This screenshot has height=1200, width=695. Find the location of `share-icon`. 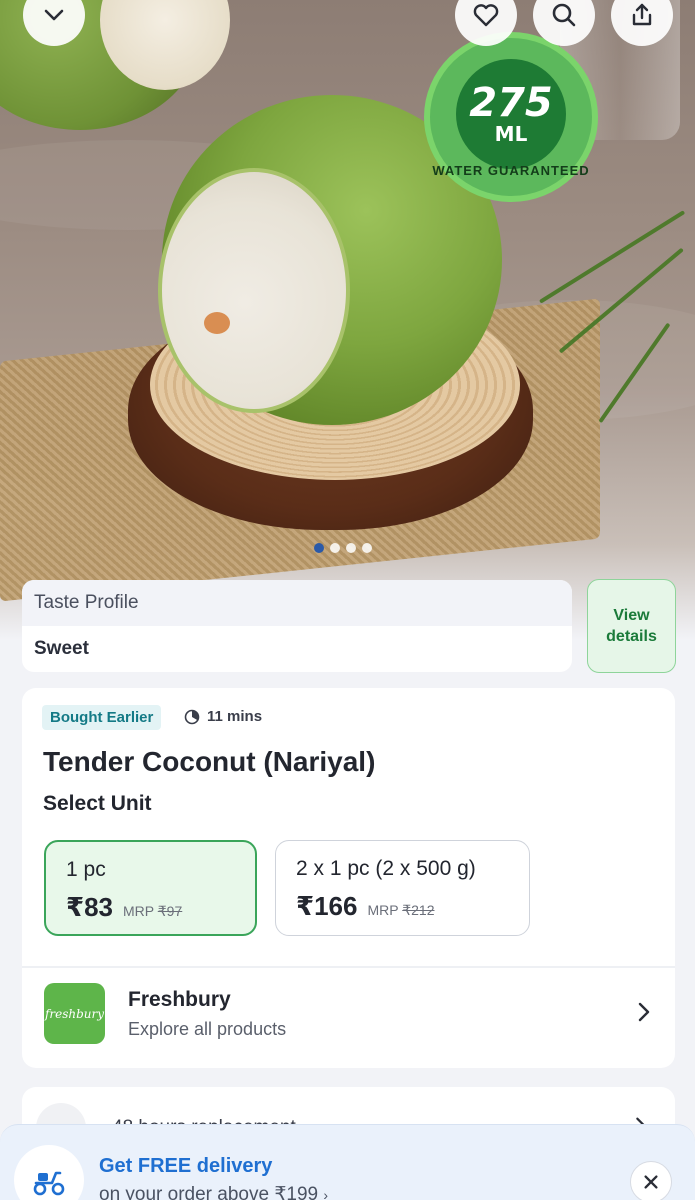

share-icon is located at coordinates (642, 14).